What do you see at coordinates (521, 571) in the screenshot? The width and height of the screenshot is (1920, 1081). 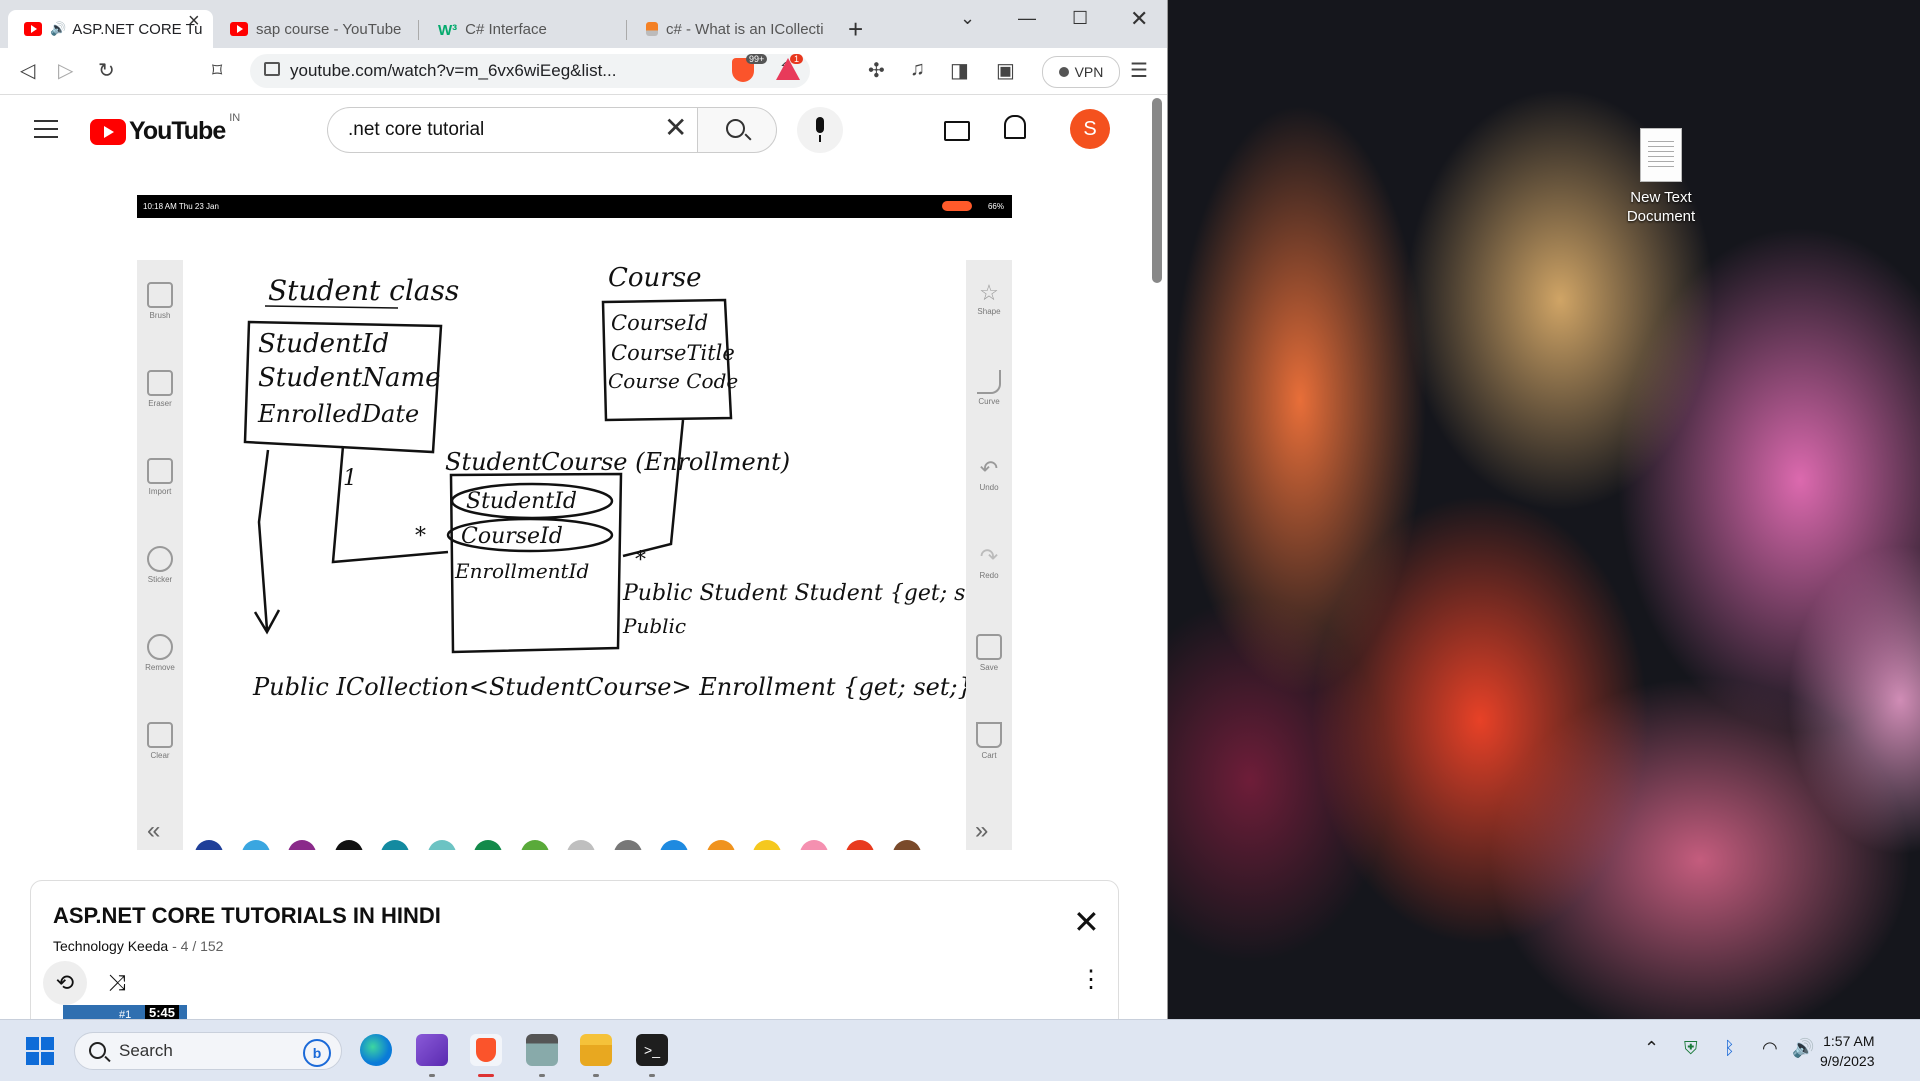 I see `sc-field-3: EnrollmentId` at bounding box center [521, 571].